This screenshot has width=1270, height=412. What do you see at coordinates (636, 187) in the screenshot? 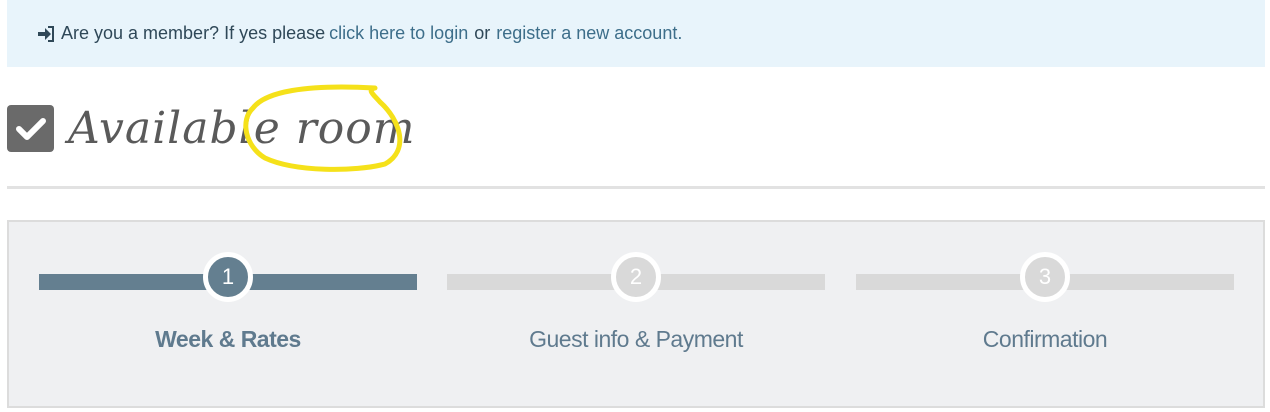
I see `divider` at bounding box center [636, 187].